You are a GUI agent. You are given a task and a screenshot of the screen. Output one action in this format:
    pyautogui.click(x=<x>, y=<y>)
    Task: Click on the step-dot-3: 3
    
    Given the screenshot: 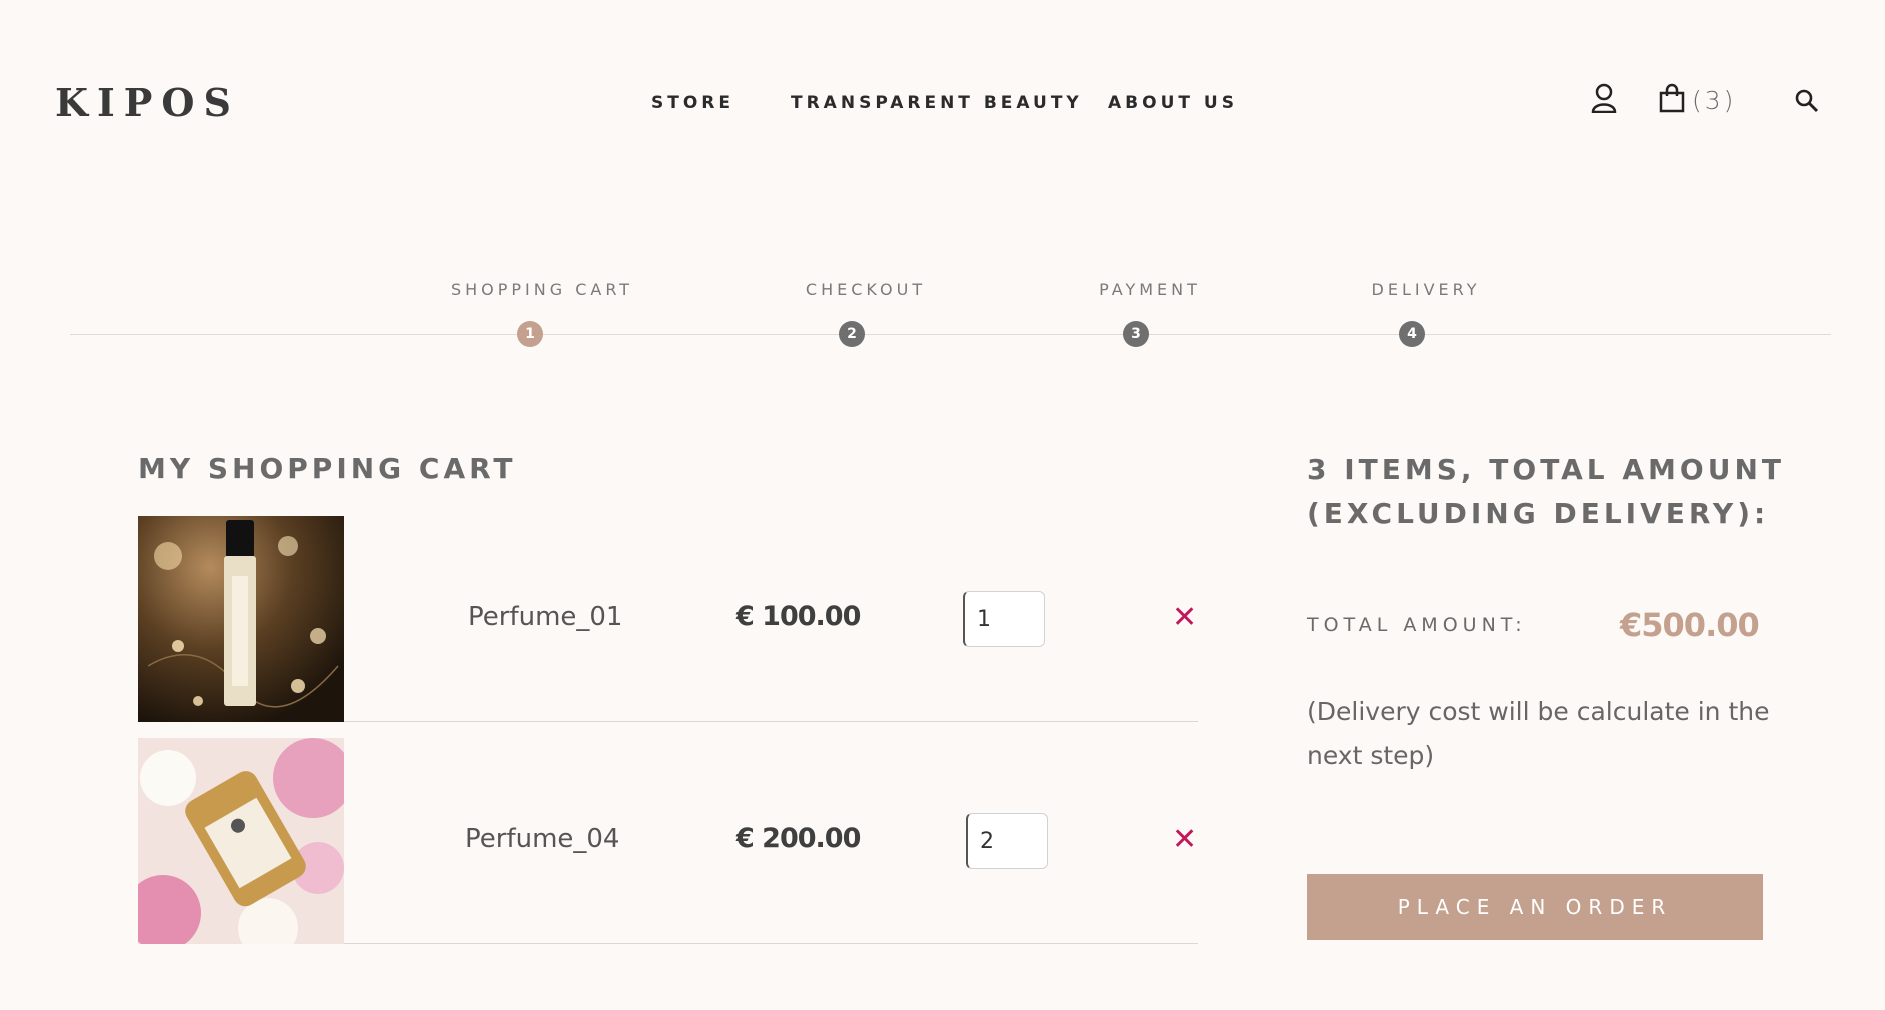 What is the action you would take?
    pyautogui.click(x=1136, y=334)
    